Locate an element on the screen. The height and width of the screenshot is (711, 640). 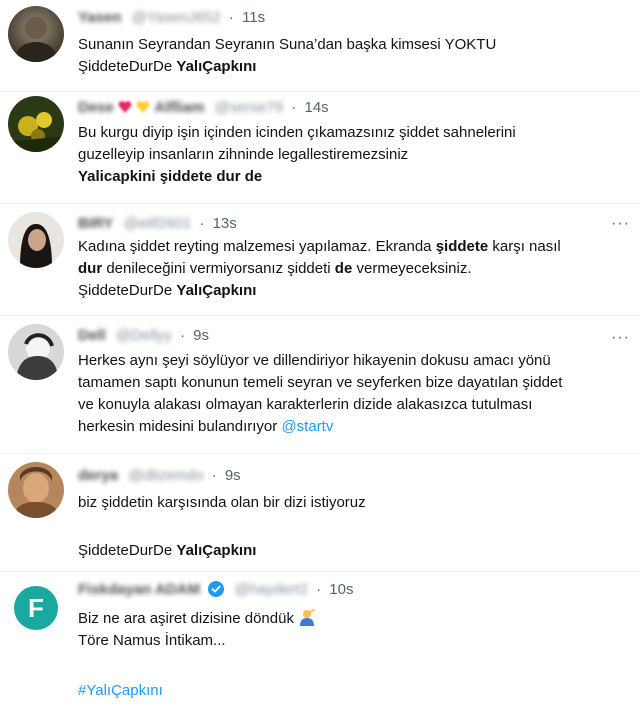
mention-link: @startv is located at coordinates (307, 426).